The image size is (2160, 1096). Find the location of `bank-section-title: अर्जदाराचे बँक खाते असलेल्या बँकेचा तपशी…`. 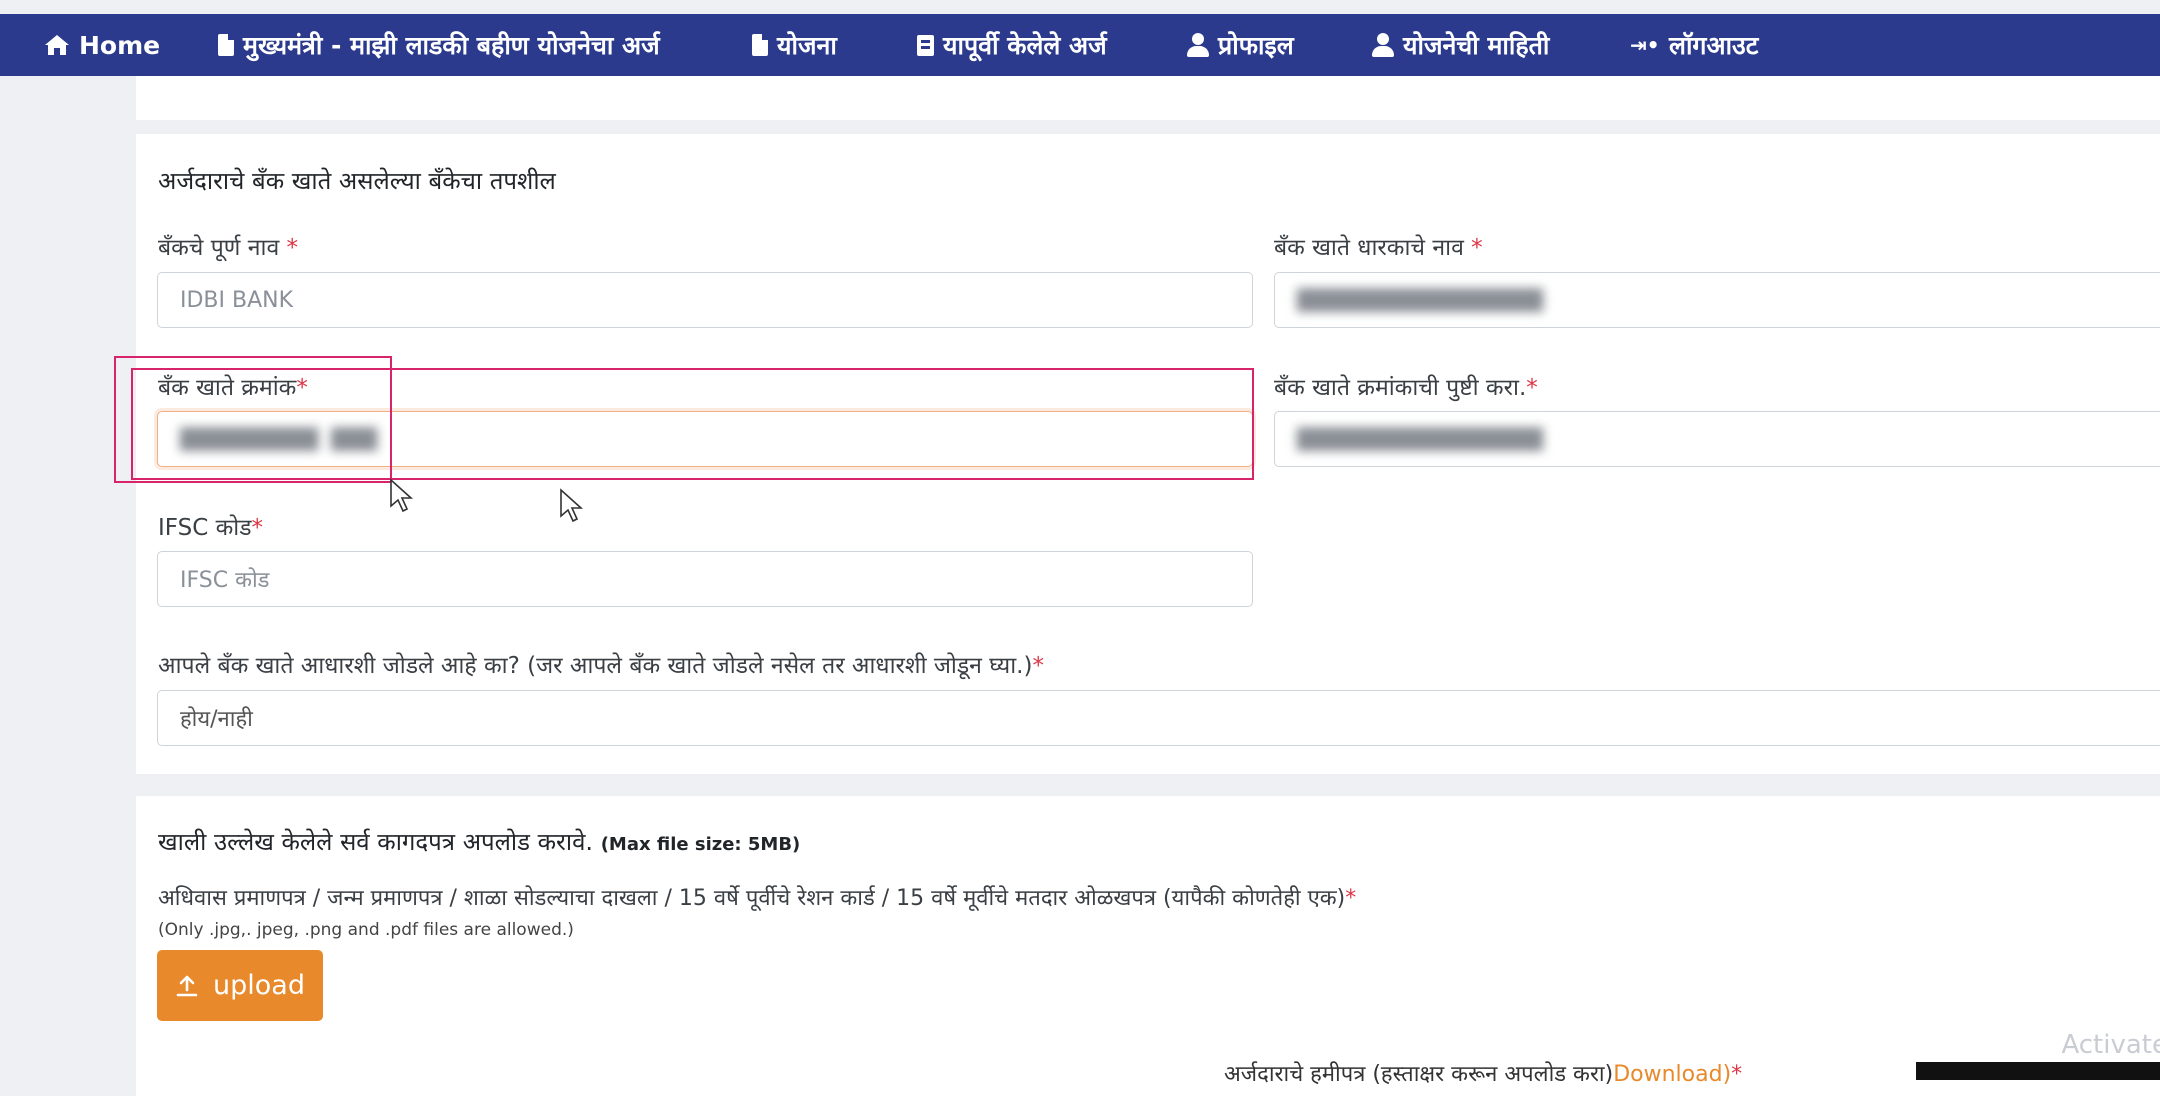

bank-section-title: अर्जदाराचे बँक खाते असलेल्या बँकेचा तपशी… is located at coordinates (357, 181).